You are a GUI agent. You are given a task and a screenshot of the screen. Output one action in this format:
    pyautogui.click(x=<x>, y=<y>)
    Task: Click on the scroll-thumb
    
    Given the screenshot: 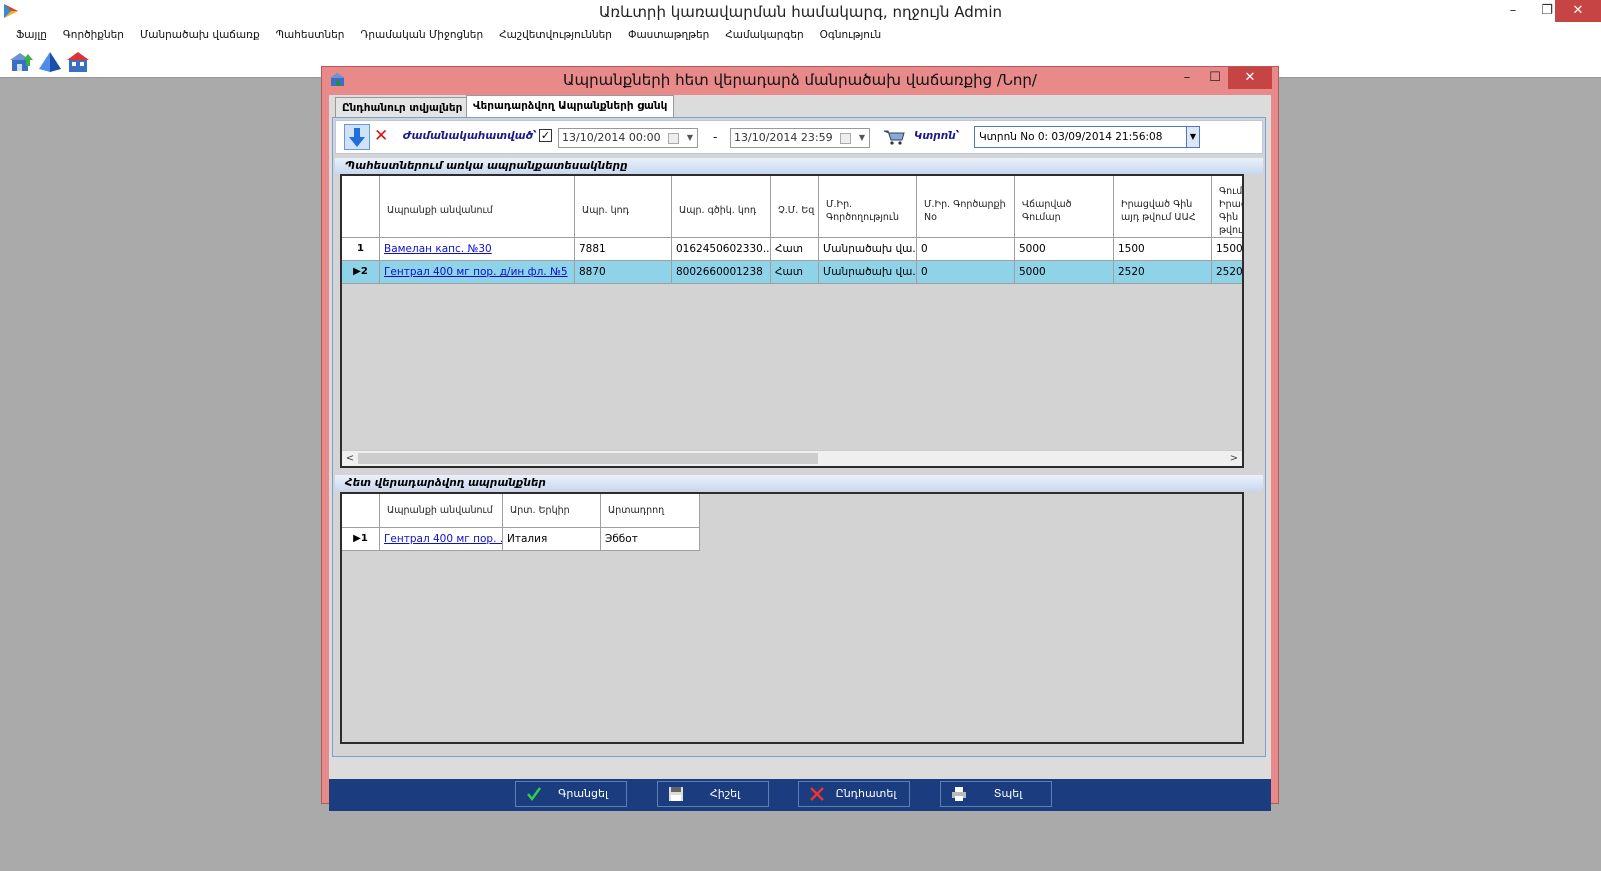 What is the action you would take?
    pyautogui.click(x=588, y=458)
    